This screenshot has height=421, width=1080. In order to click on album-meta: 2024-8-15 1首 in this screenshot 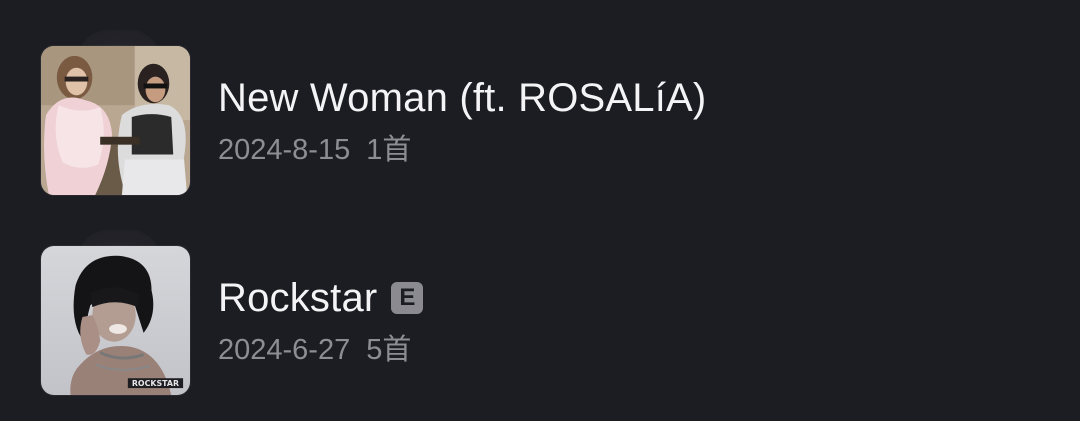, I will do `click(314, 150)`.